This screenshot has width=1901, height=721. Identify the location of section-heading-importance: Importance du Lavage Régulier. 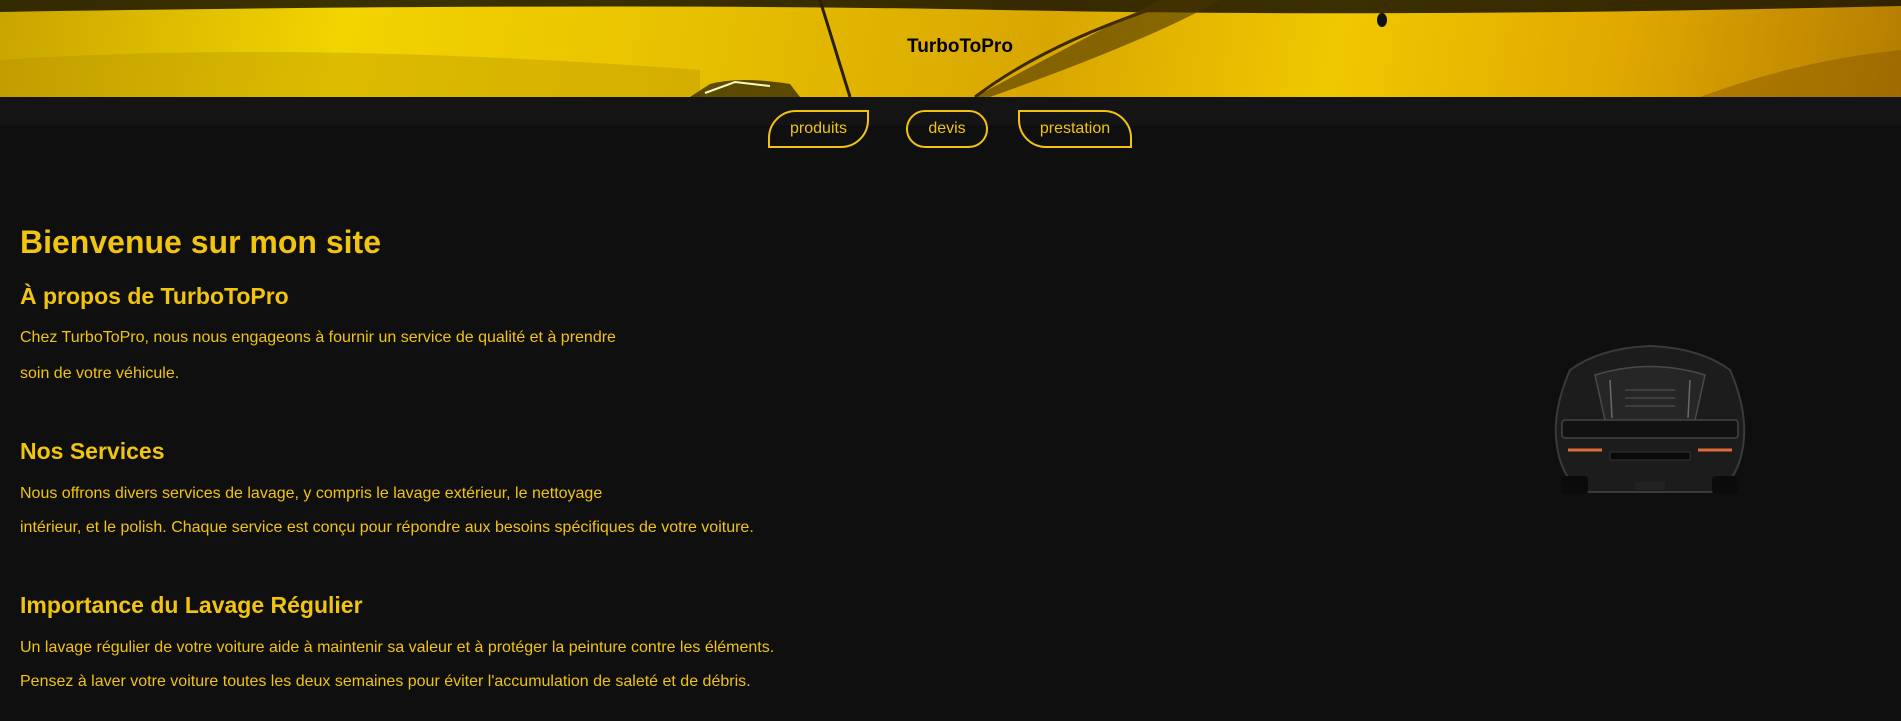
(191, 605).